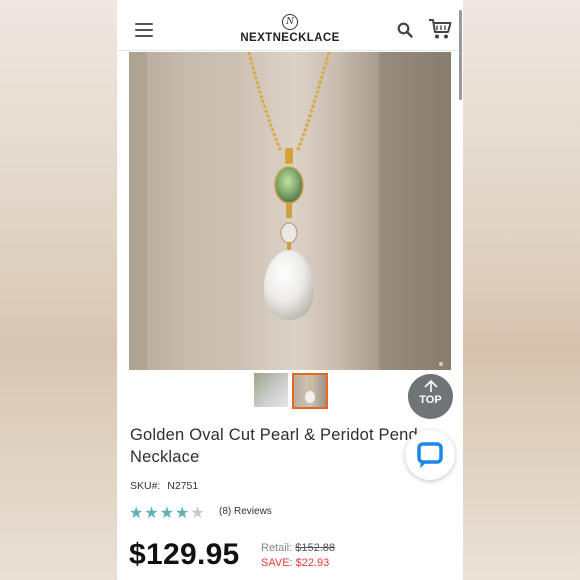 This screenshot has width=580, height=580. I want to click on save-amount: SAVE: $22.93, so click(295, 563).